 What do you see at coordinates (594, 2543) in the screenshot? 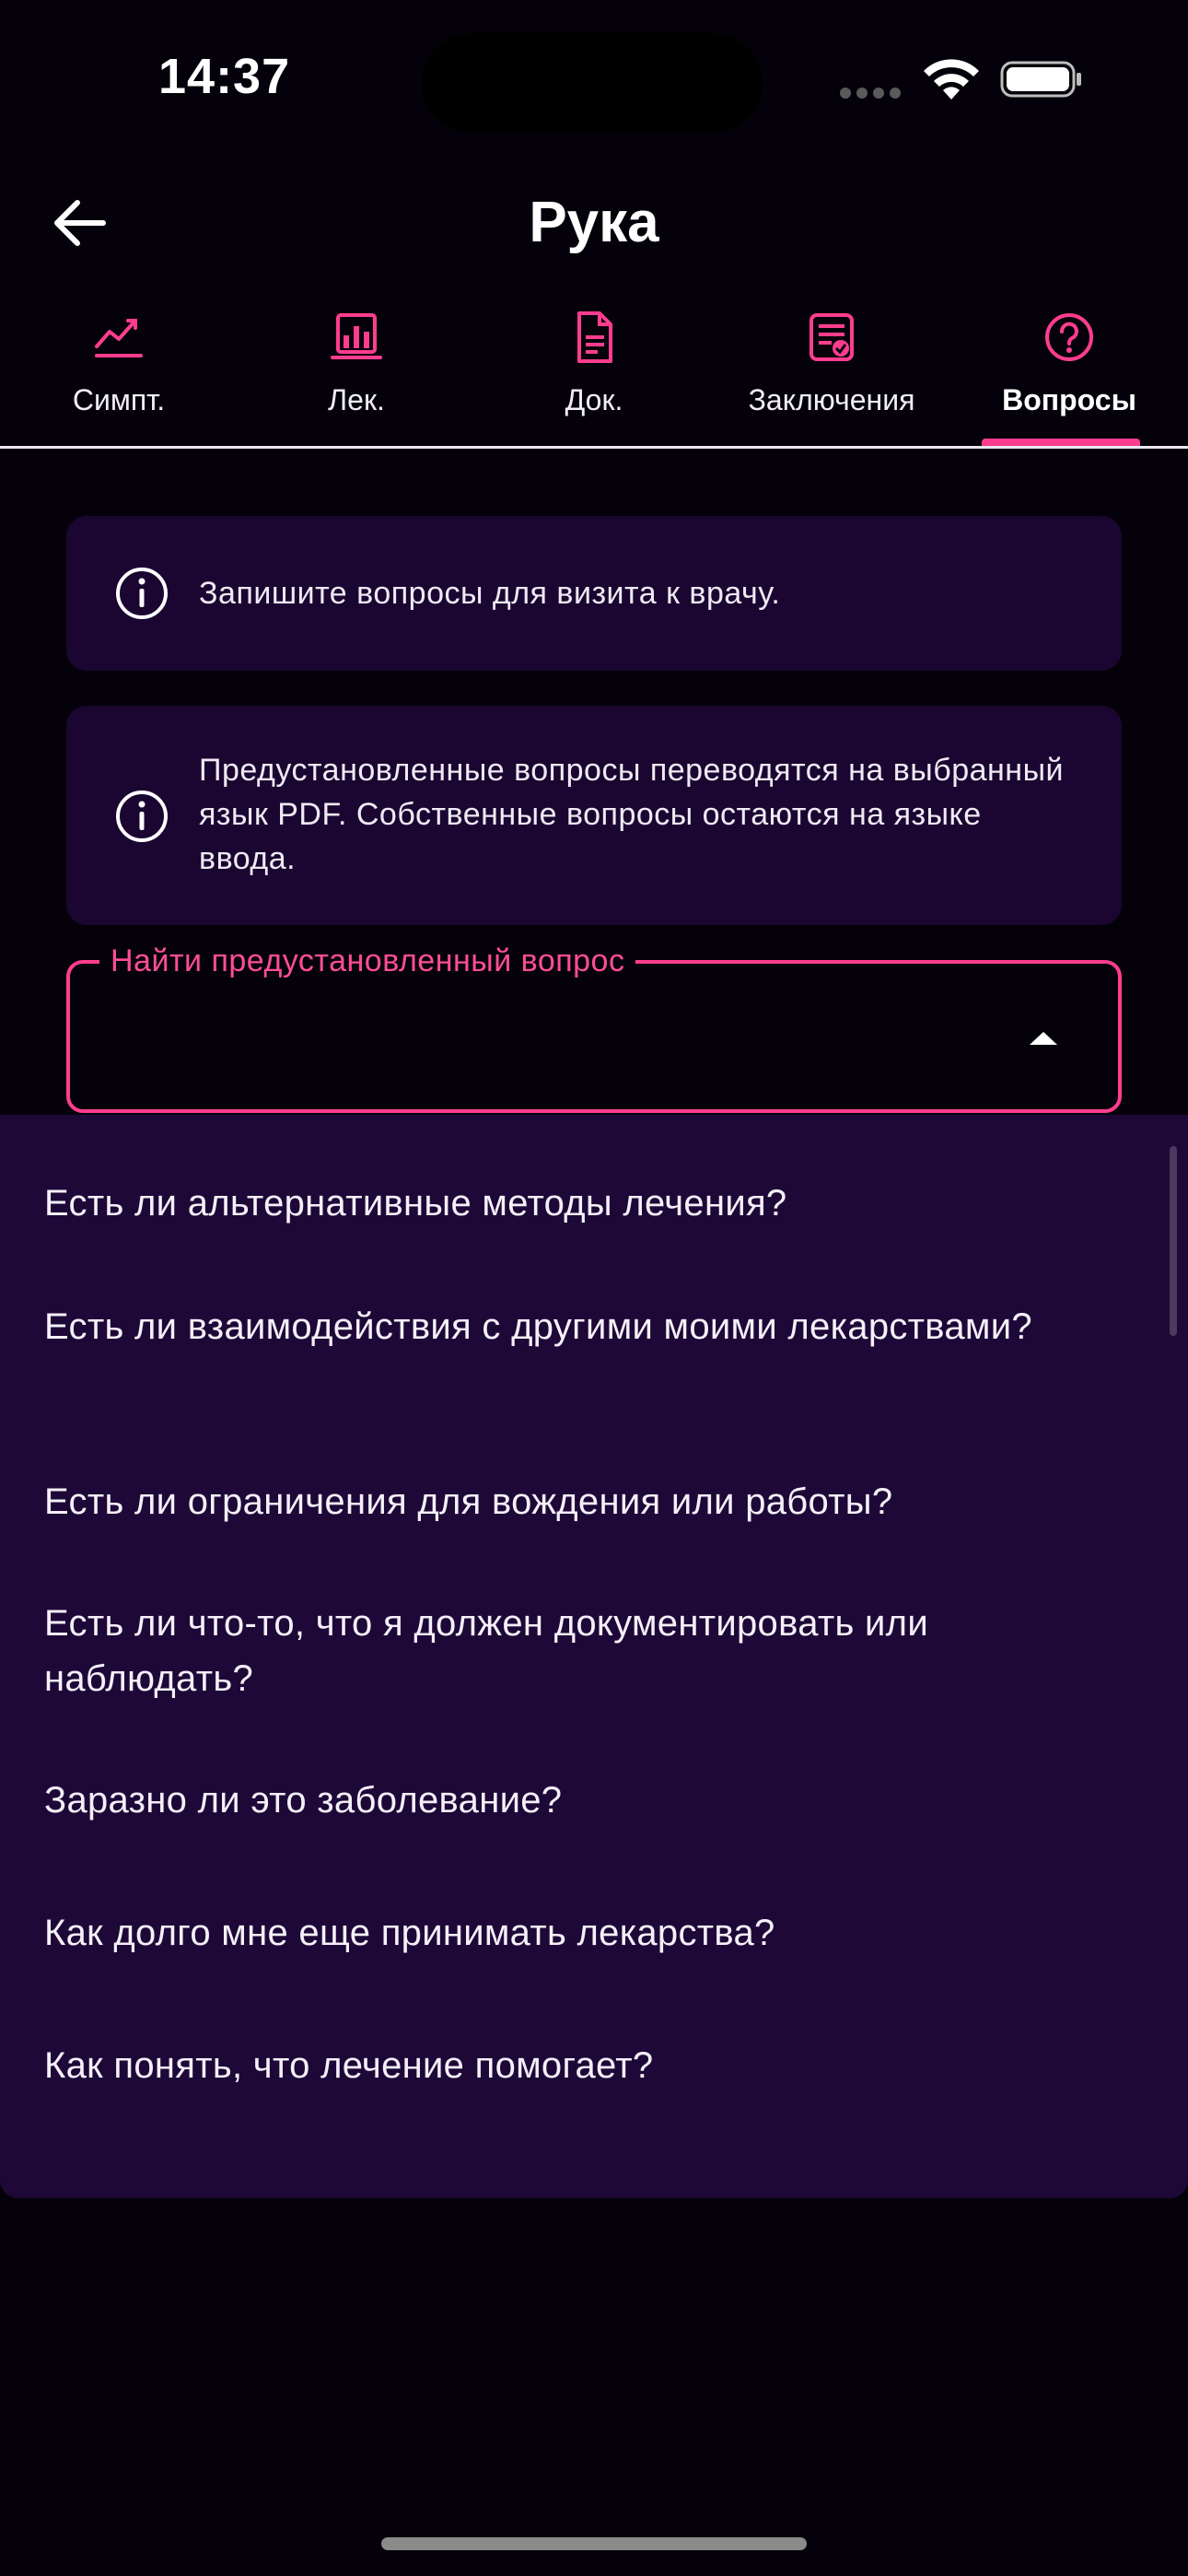
I see `home-indicator` at bounding box center [594, 2543].